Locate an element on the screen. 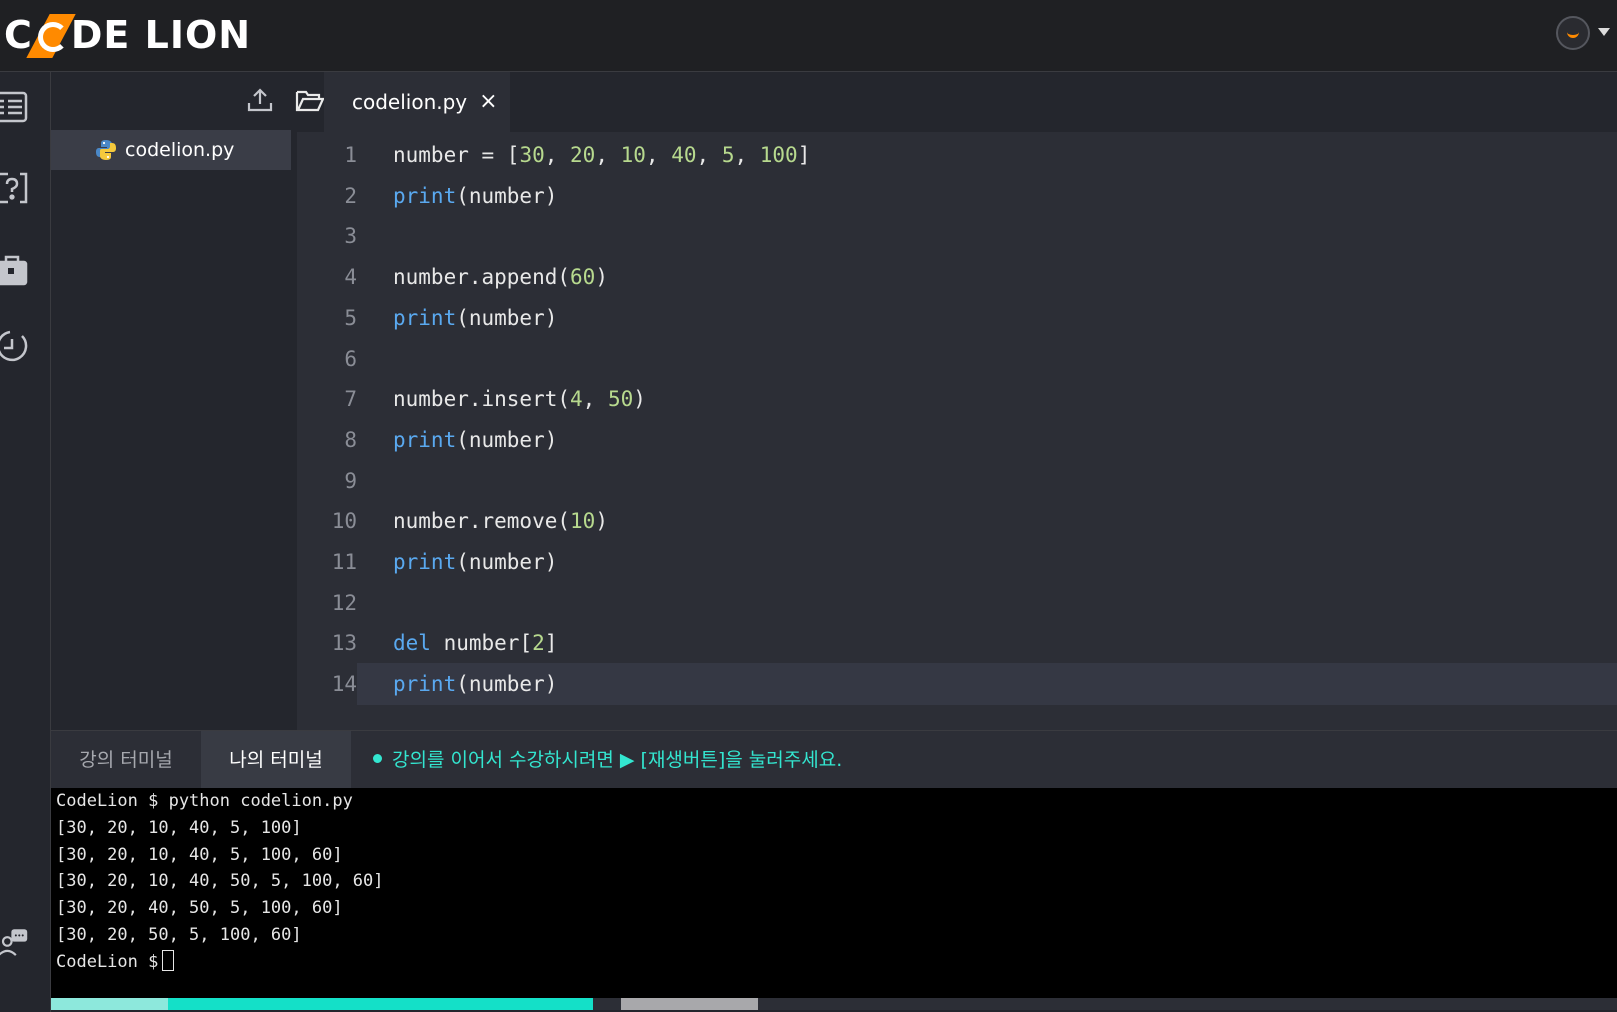  folder-open-icon is located at coordinates (310, 100).